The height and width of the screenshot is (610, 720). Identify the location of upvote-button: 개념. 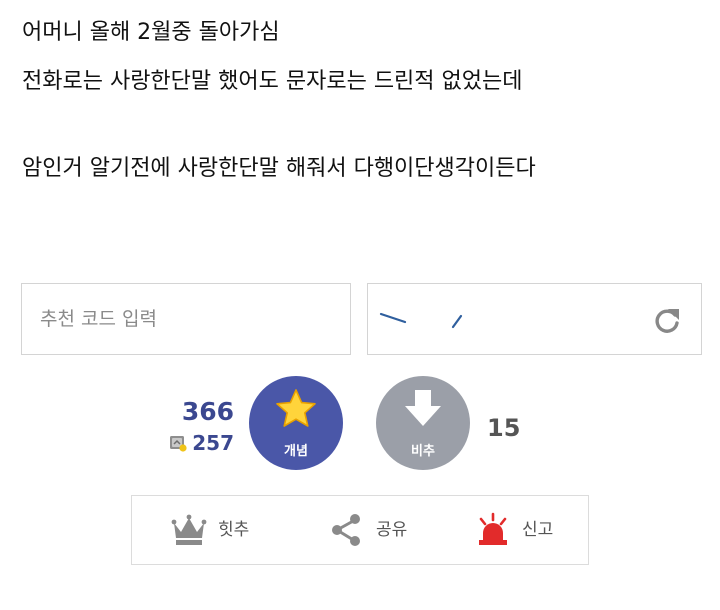
(296, 423).